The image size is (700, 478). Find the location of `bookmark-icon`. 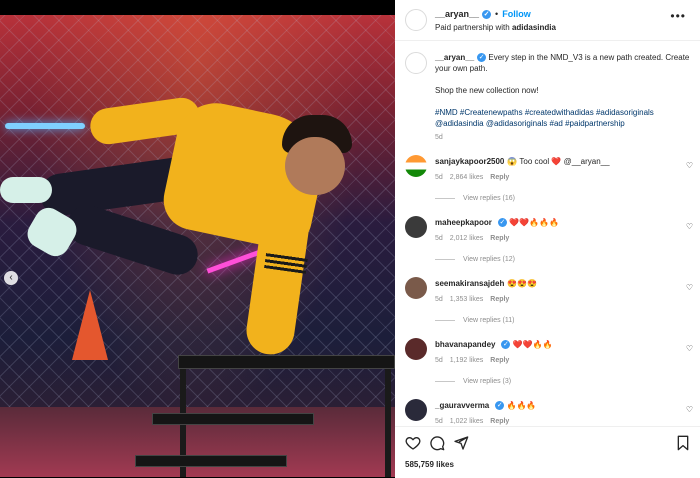

bookmark-icon is located at coordinates (683, 443).